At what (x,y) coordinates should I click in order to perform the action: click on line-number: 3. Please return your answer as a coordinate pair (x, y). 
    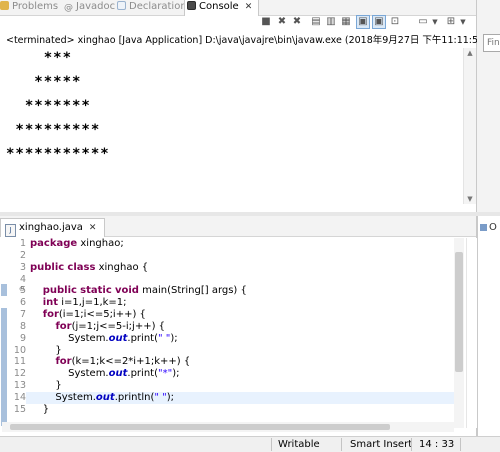
    Looking at the image, I should click on (22, 267).